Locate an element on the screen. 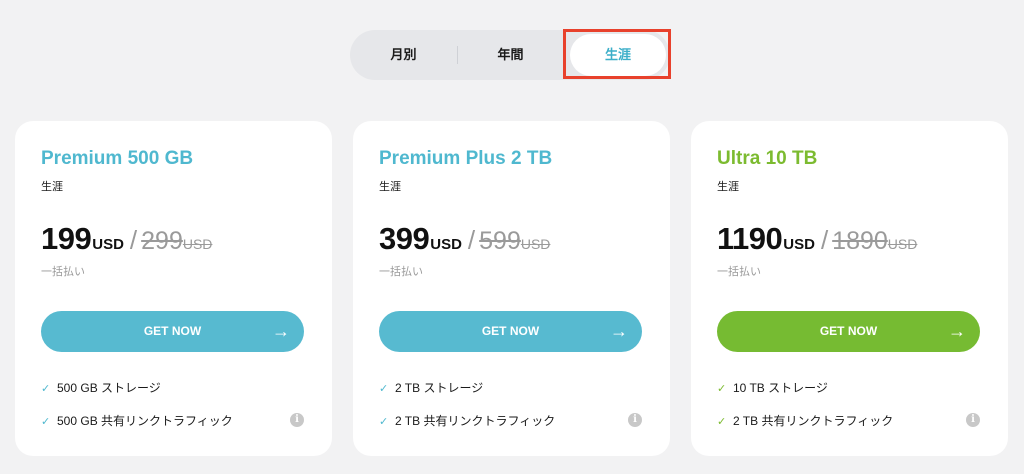 The image size is (1024, 474). plan-price: 199 is located at coordinates (66, 238).